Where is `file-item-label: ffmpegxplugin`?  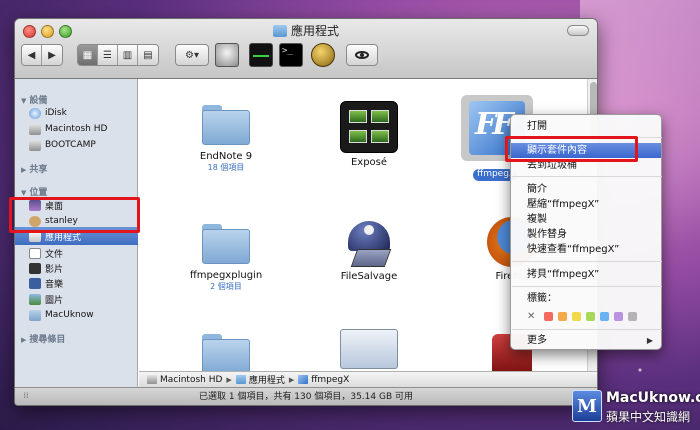
file-item-label: ffmpegxplugin is located at coordinates (226, 275).